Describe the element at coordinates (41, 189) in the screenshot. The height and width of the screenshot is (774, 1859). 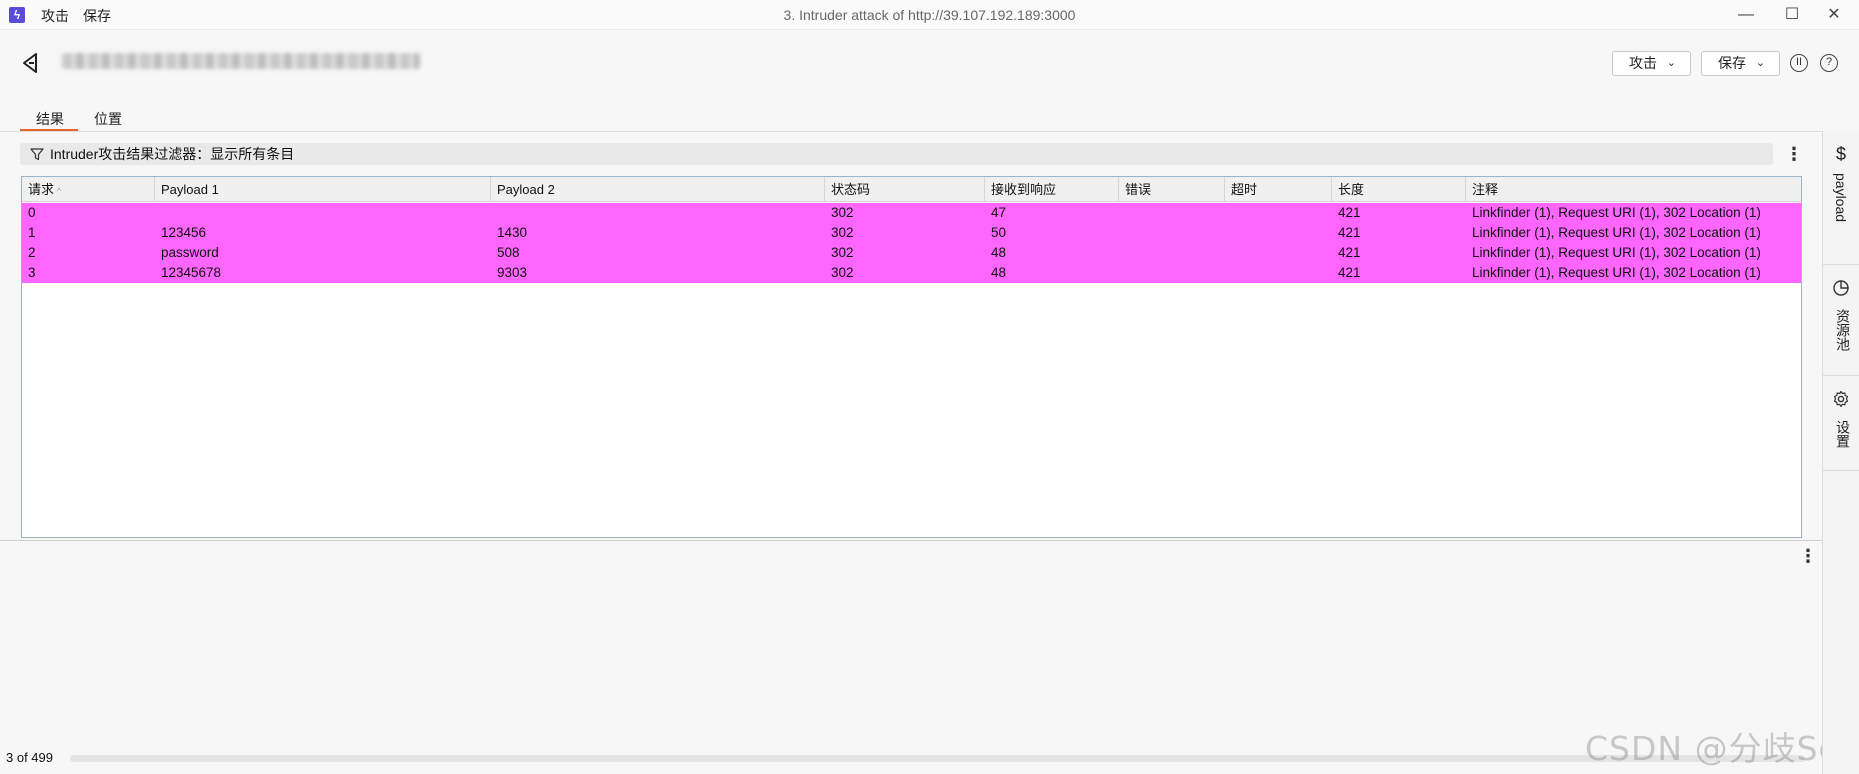
I see `column-label: 请求` at that location.